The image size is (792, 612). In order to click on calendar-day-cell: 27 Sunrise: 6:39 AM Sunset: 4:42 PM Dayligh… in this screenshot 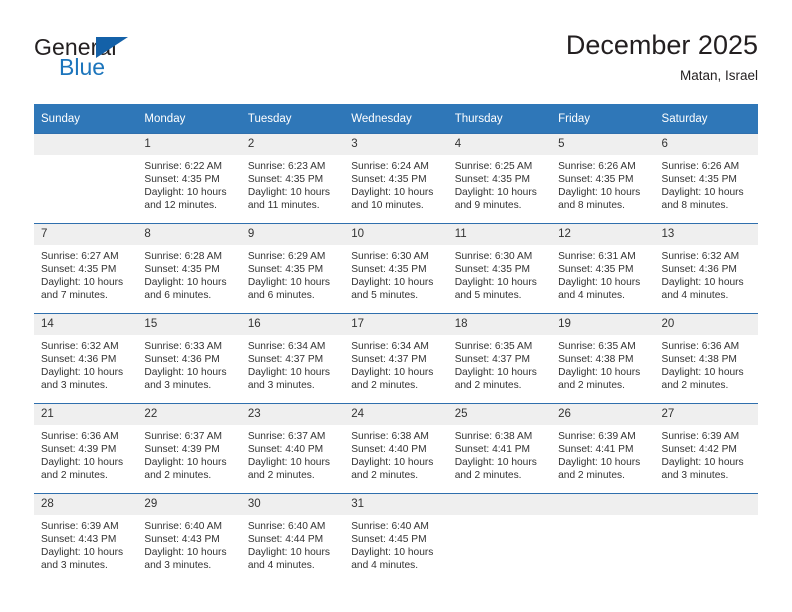, I will do `click(706, 448)`.